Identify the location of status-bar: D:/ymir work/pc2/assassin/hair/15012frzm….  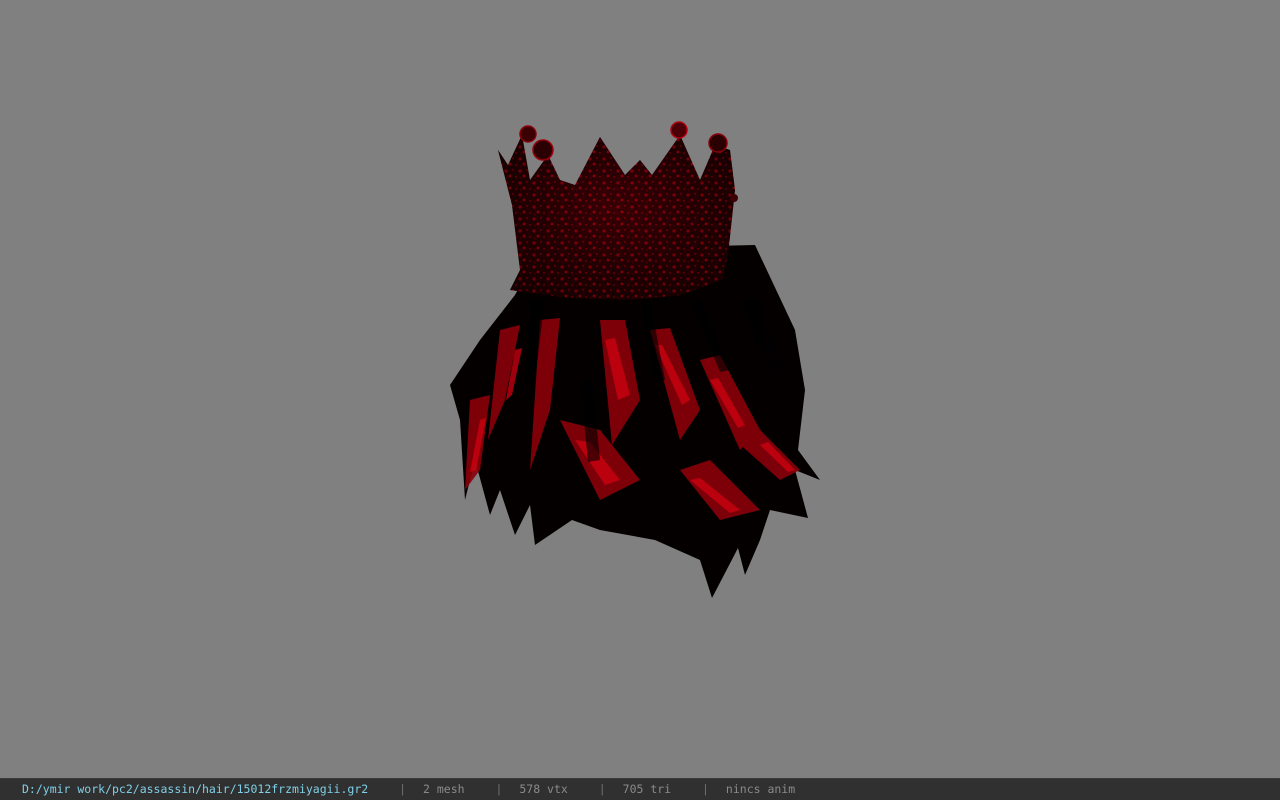
(640, 789).